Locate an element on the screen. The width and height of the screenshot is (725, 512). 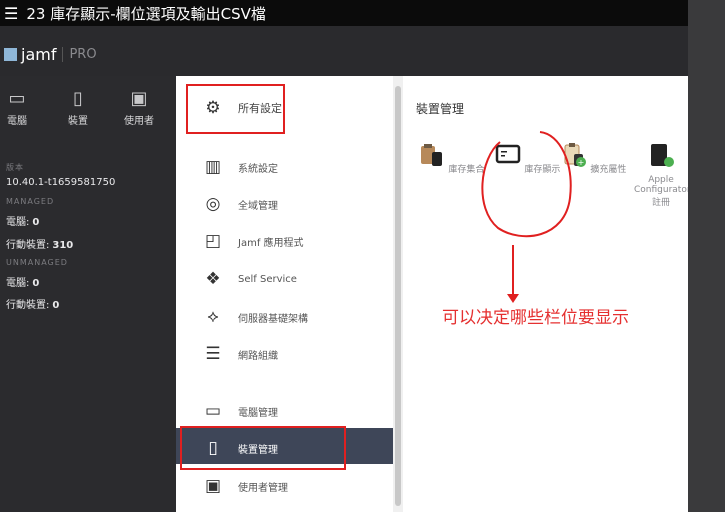
managed-computers: 電腦: 0 is located at coordinates (22, 220).